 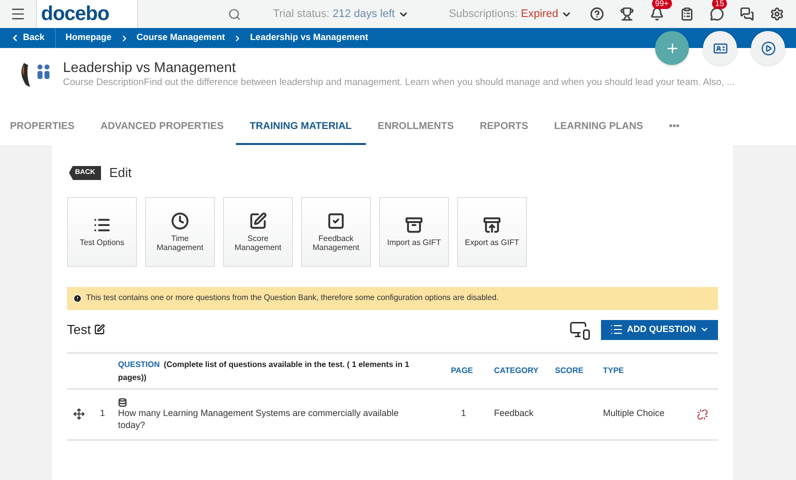 I want to click on database-icon, so click(x=122, y=402).